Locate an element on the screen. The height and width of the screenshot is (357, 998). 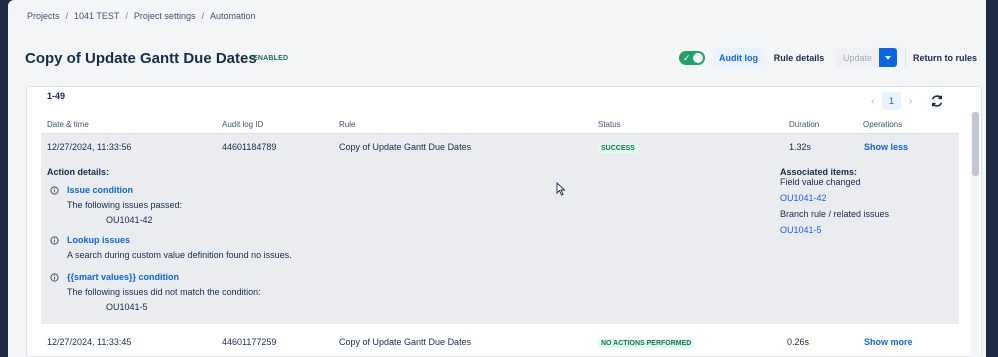
row-audit-id: 44601177259 is located at coordinates (249, 342).